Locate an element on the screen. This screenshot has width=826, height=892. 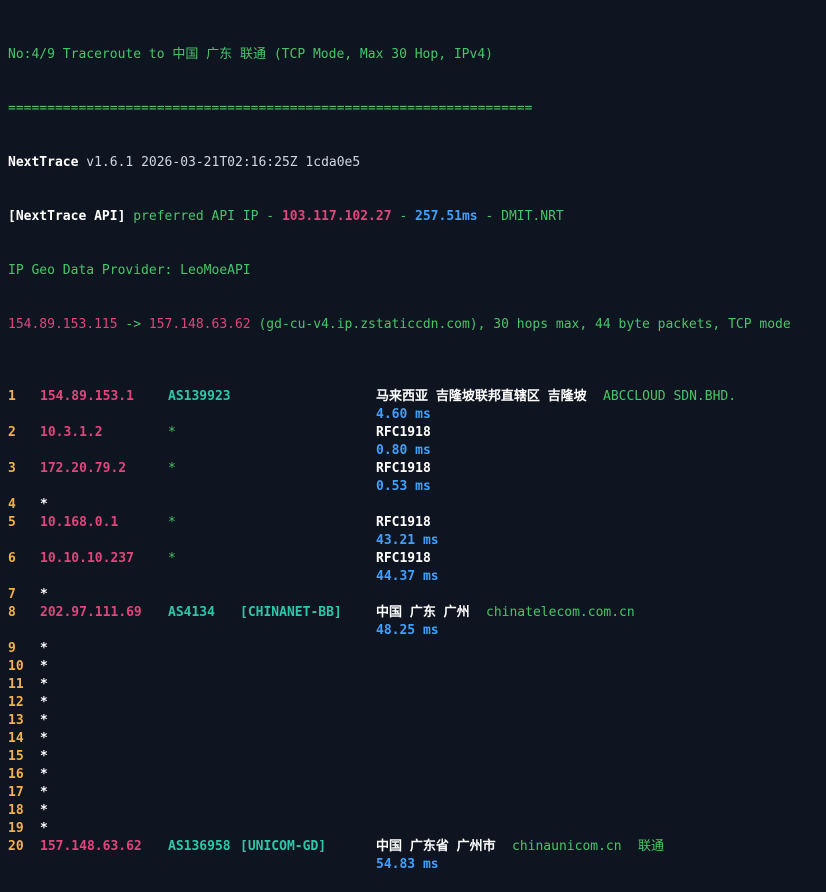
hop-ip: 157.148.63.62 is located at coordinates (91, 846).